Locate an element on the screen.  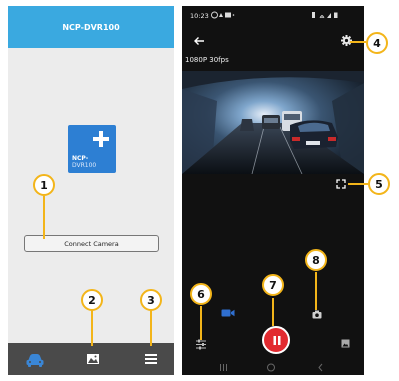
plus-icon is located at coordinates (101, 139).